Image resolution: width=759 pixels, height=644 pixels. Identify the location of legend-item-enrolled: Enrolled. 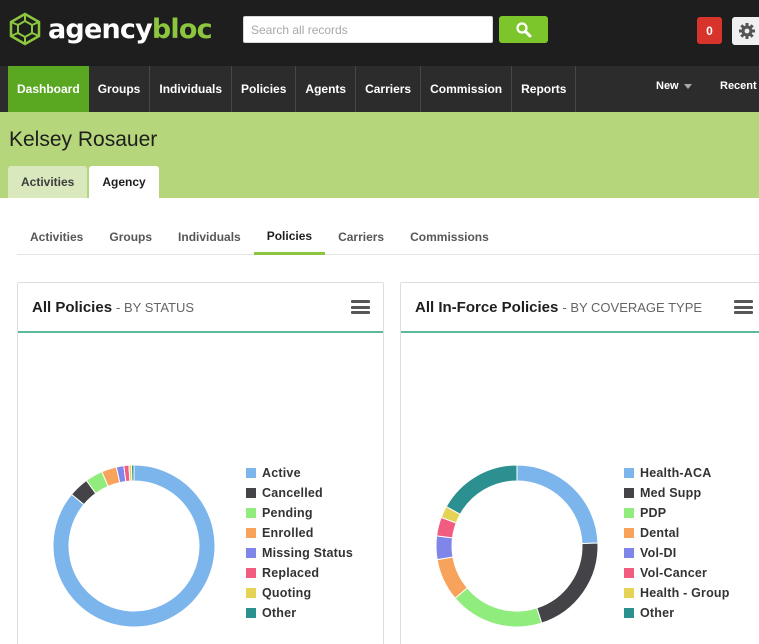
(299, 533).